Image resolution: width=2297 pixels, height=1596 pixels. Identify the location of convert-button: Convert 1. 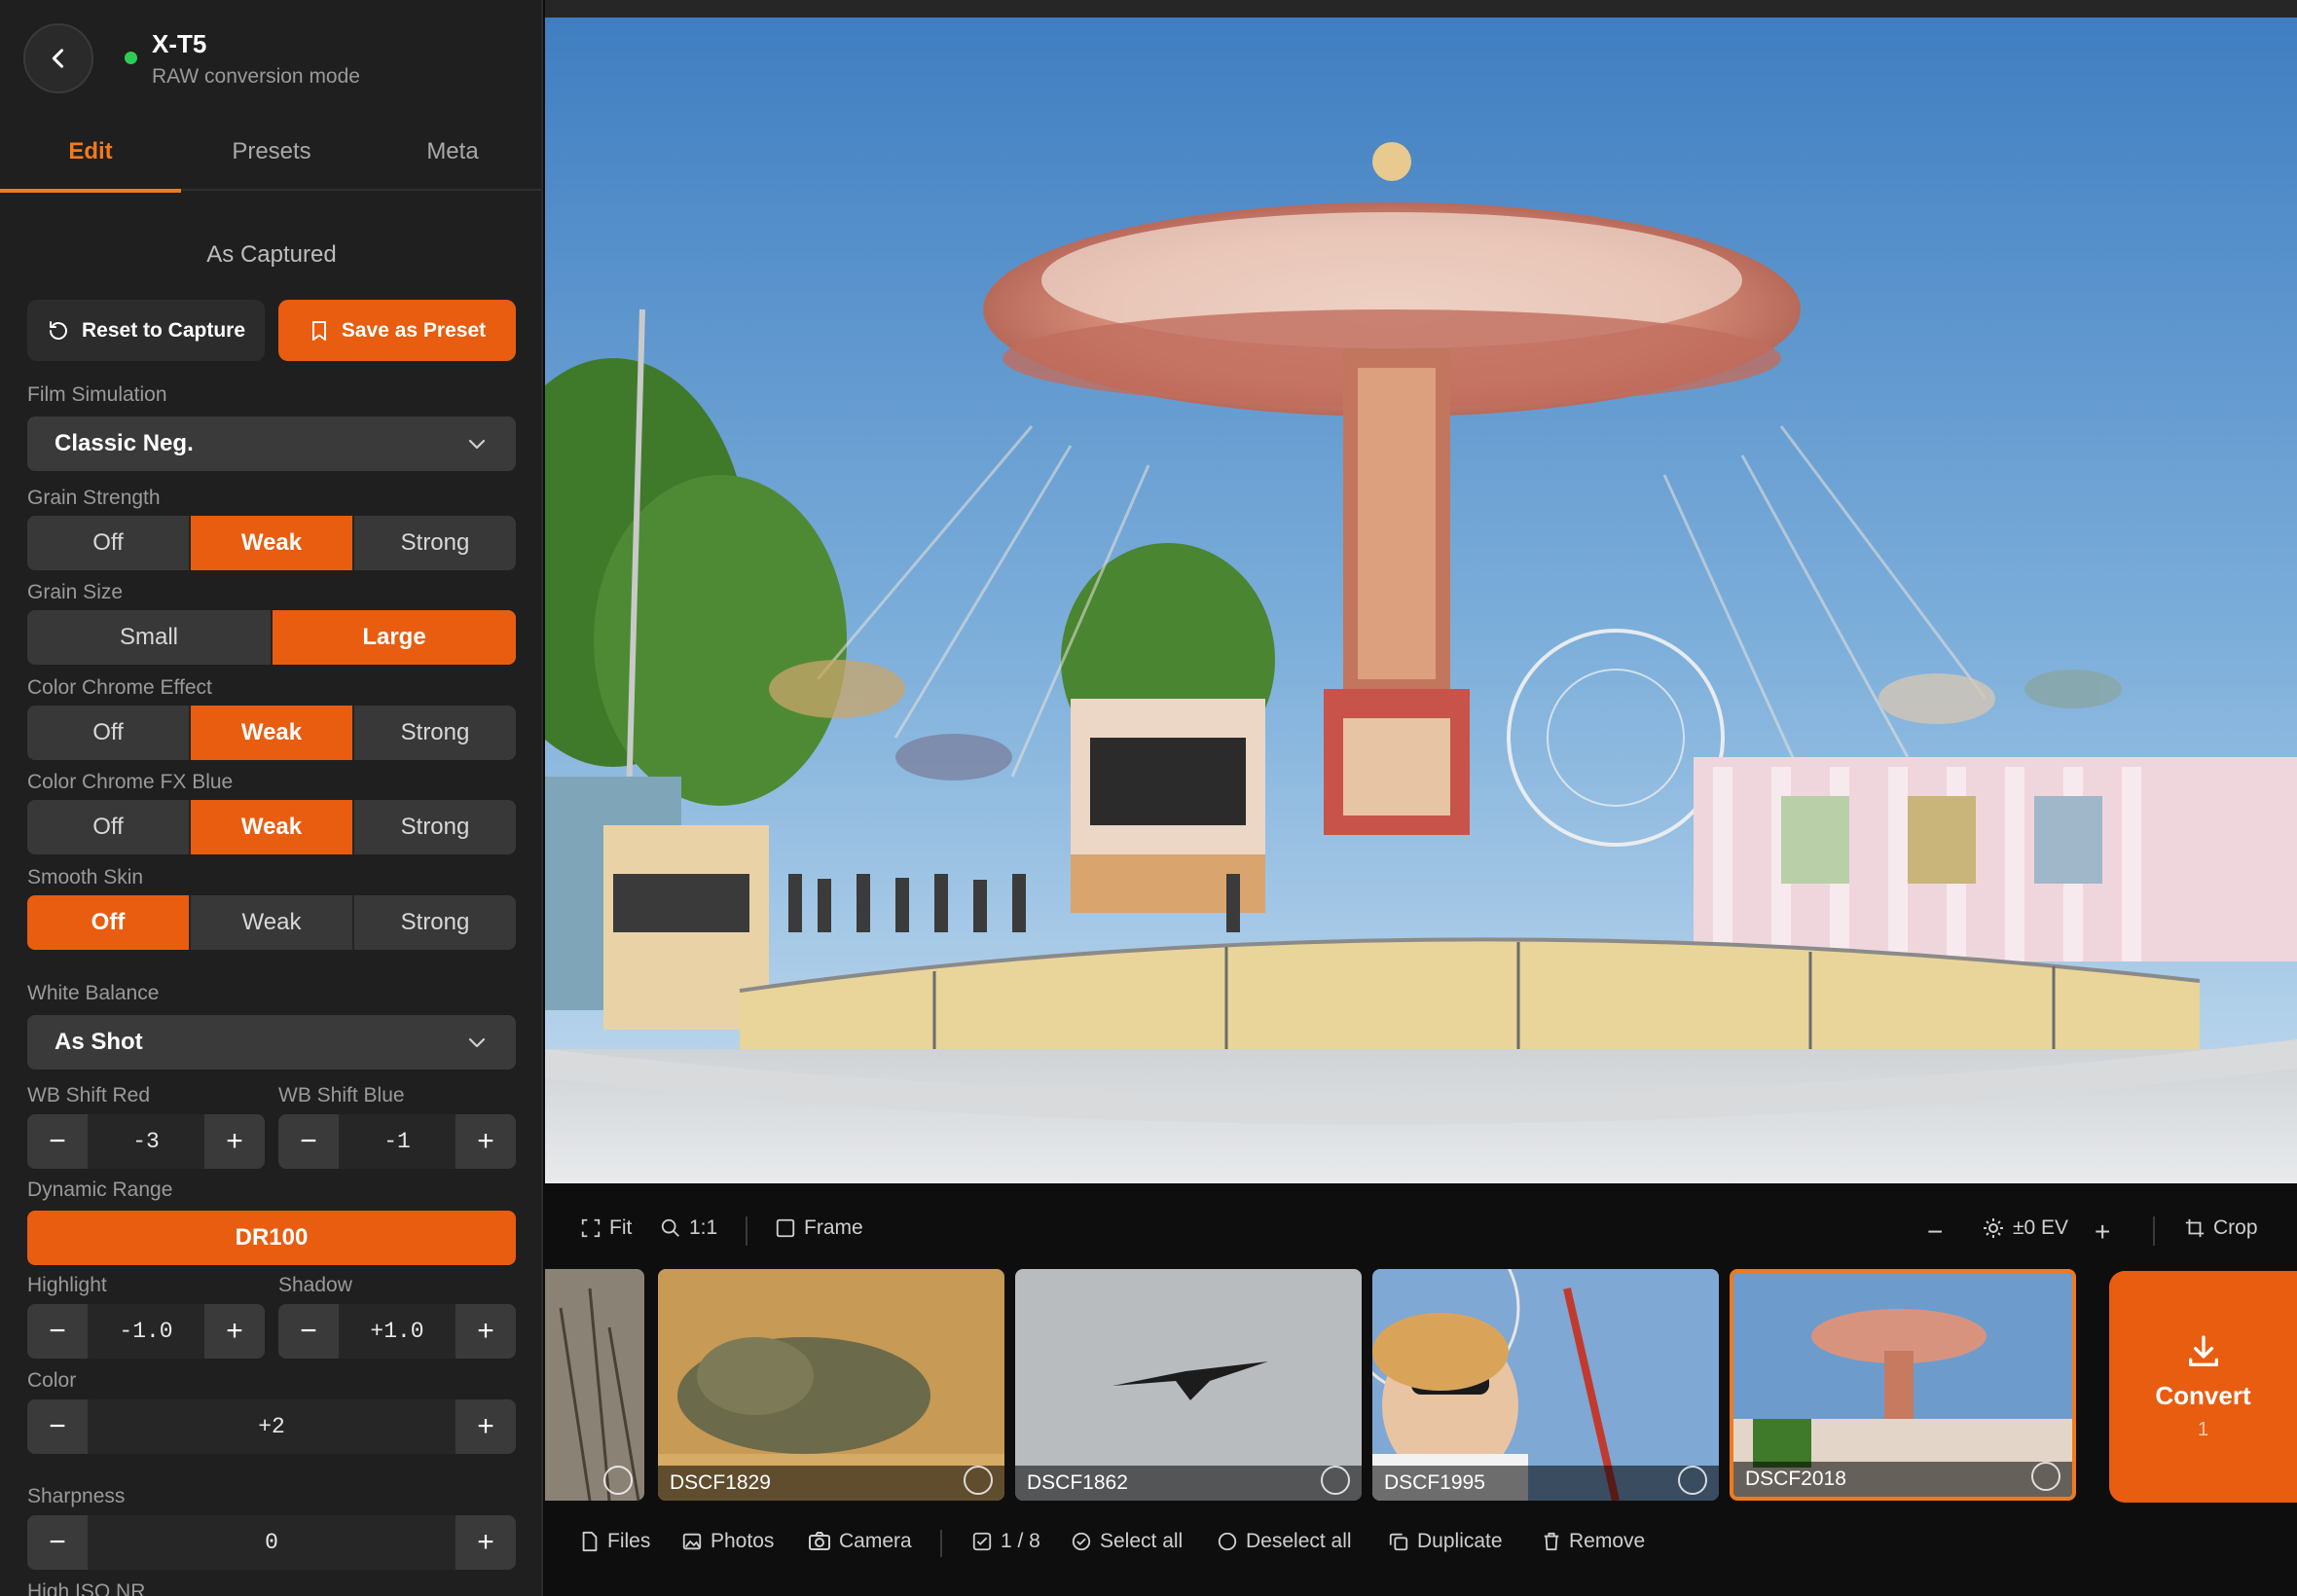
(2203, 1387).